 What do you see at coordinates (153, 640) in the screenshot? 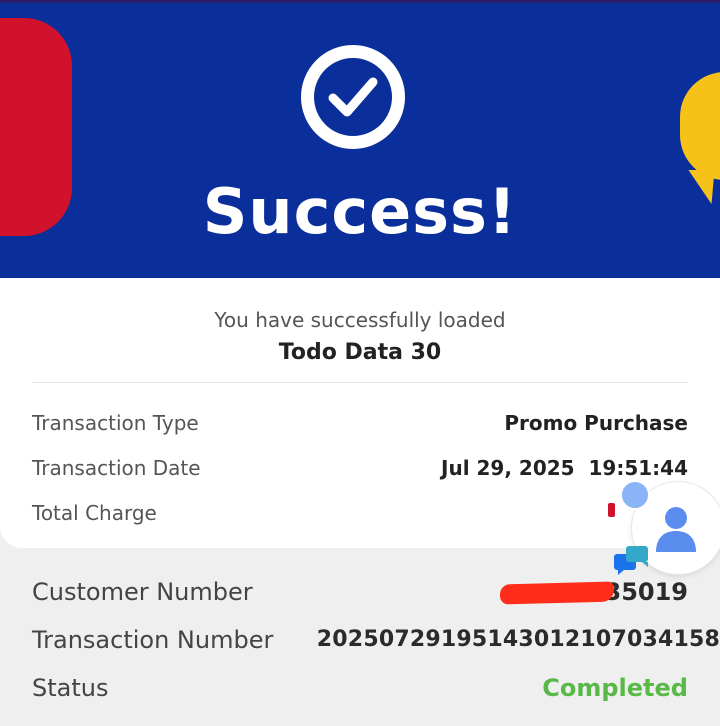
I see `transaction-number-label: Transaction Number` at bounding box center [153, 640].